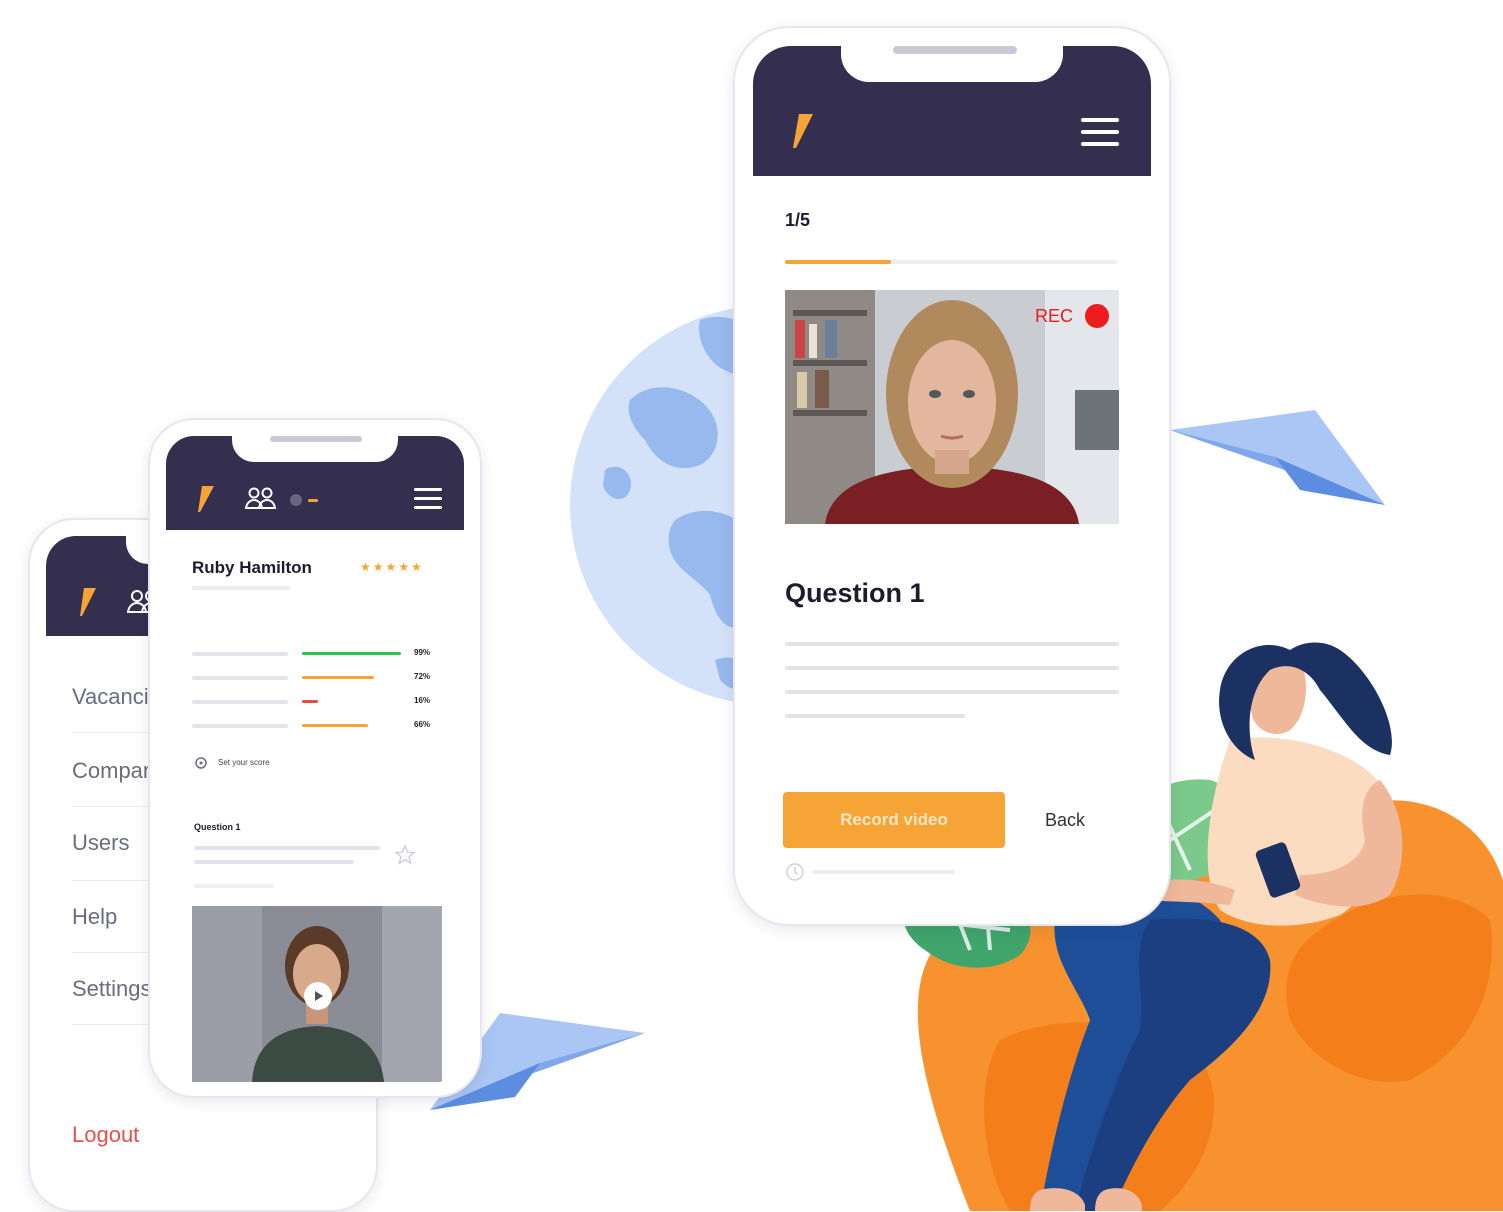 Image resolution: width=1503 pixels, height=1212 pixels. I want to click on skill-percent: 16%, so click(422, 700).